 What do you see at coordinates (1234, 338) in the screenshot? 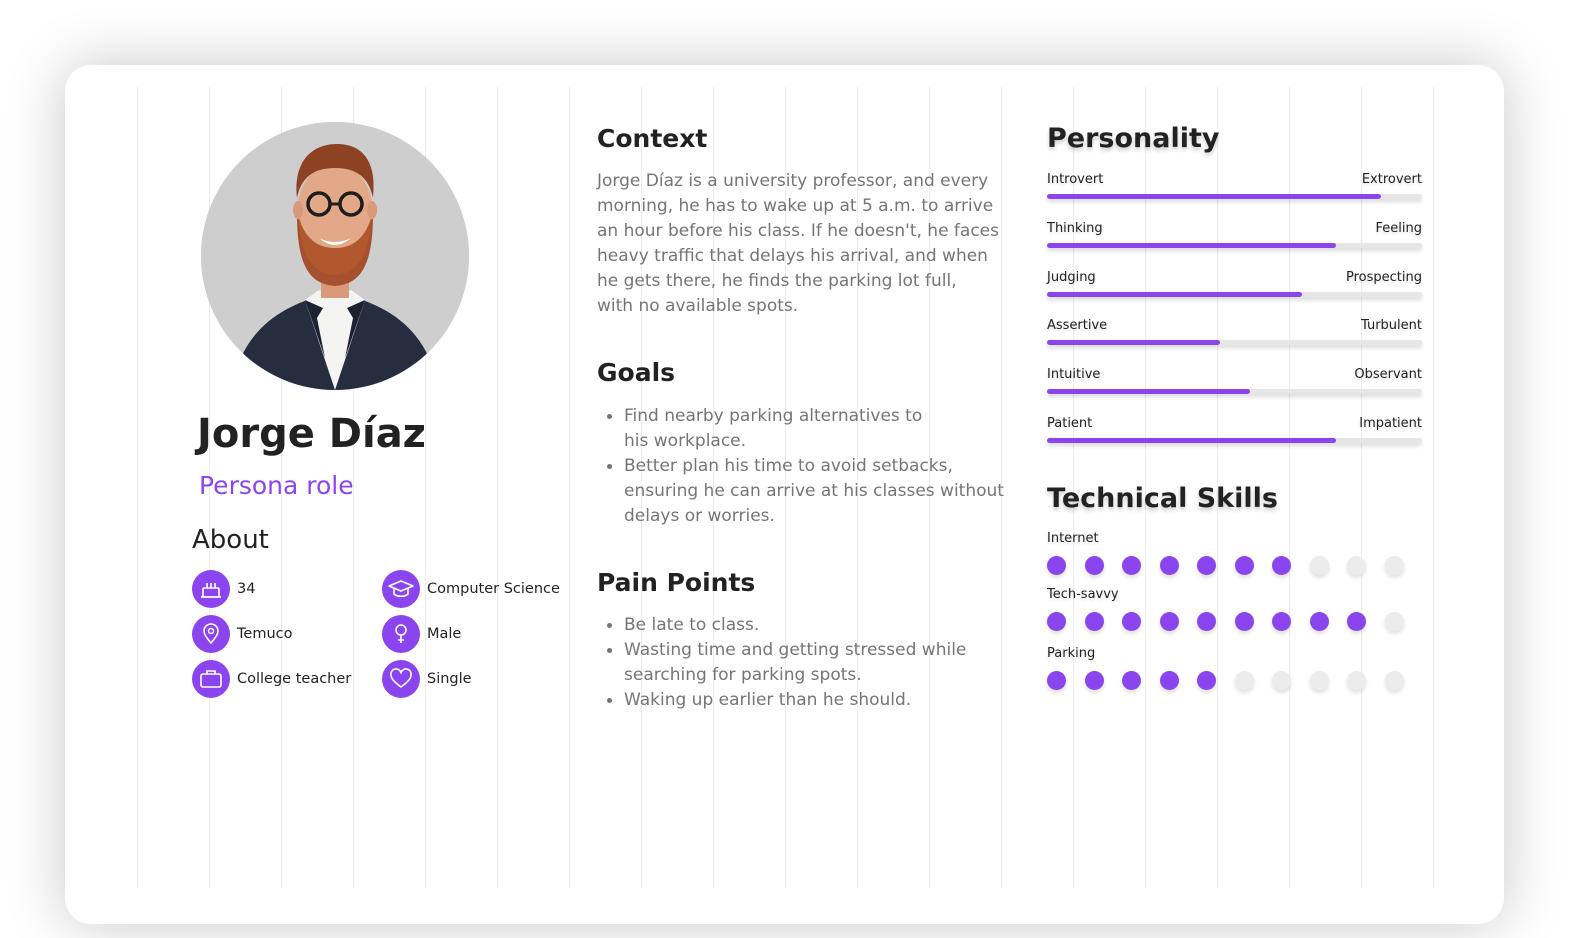
I see `personality-slider: Assertive Turbulent` at bounding box center [1234, 338].